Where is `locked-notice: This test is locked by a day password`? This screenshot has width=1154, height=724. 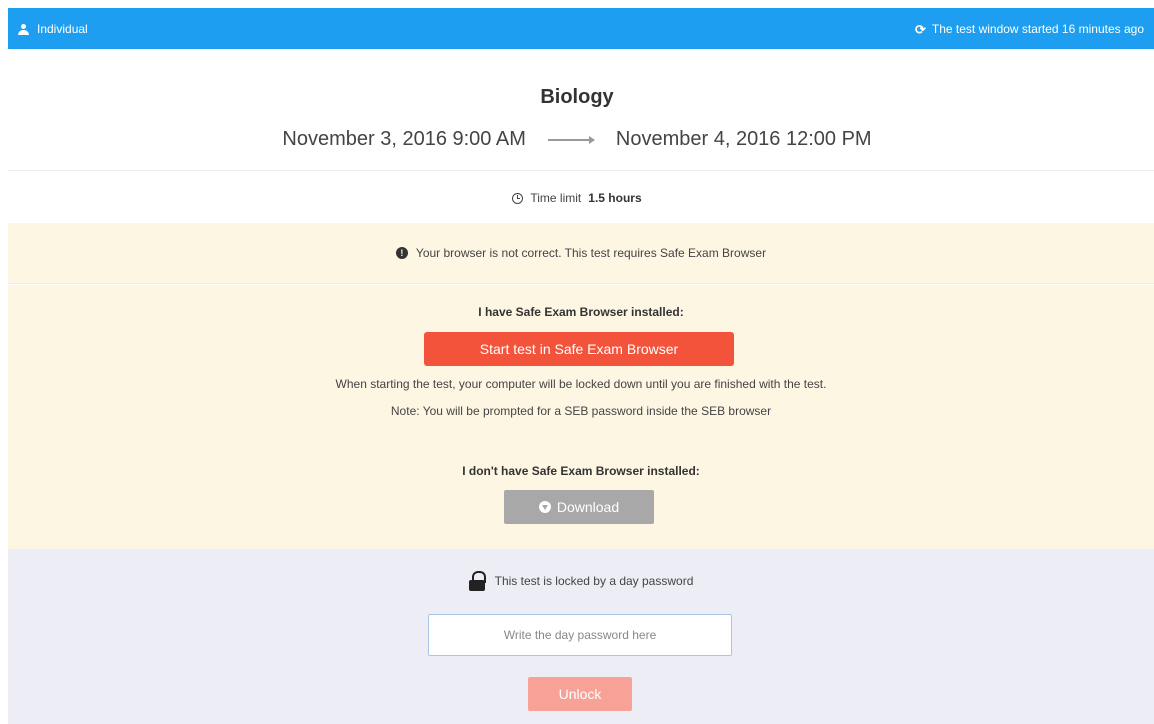 locked-notice: This test is locked by a day password is located at coordinates (581, 581).